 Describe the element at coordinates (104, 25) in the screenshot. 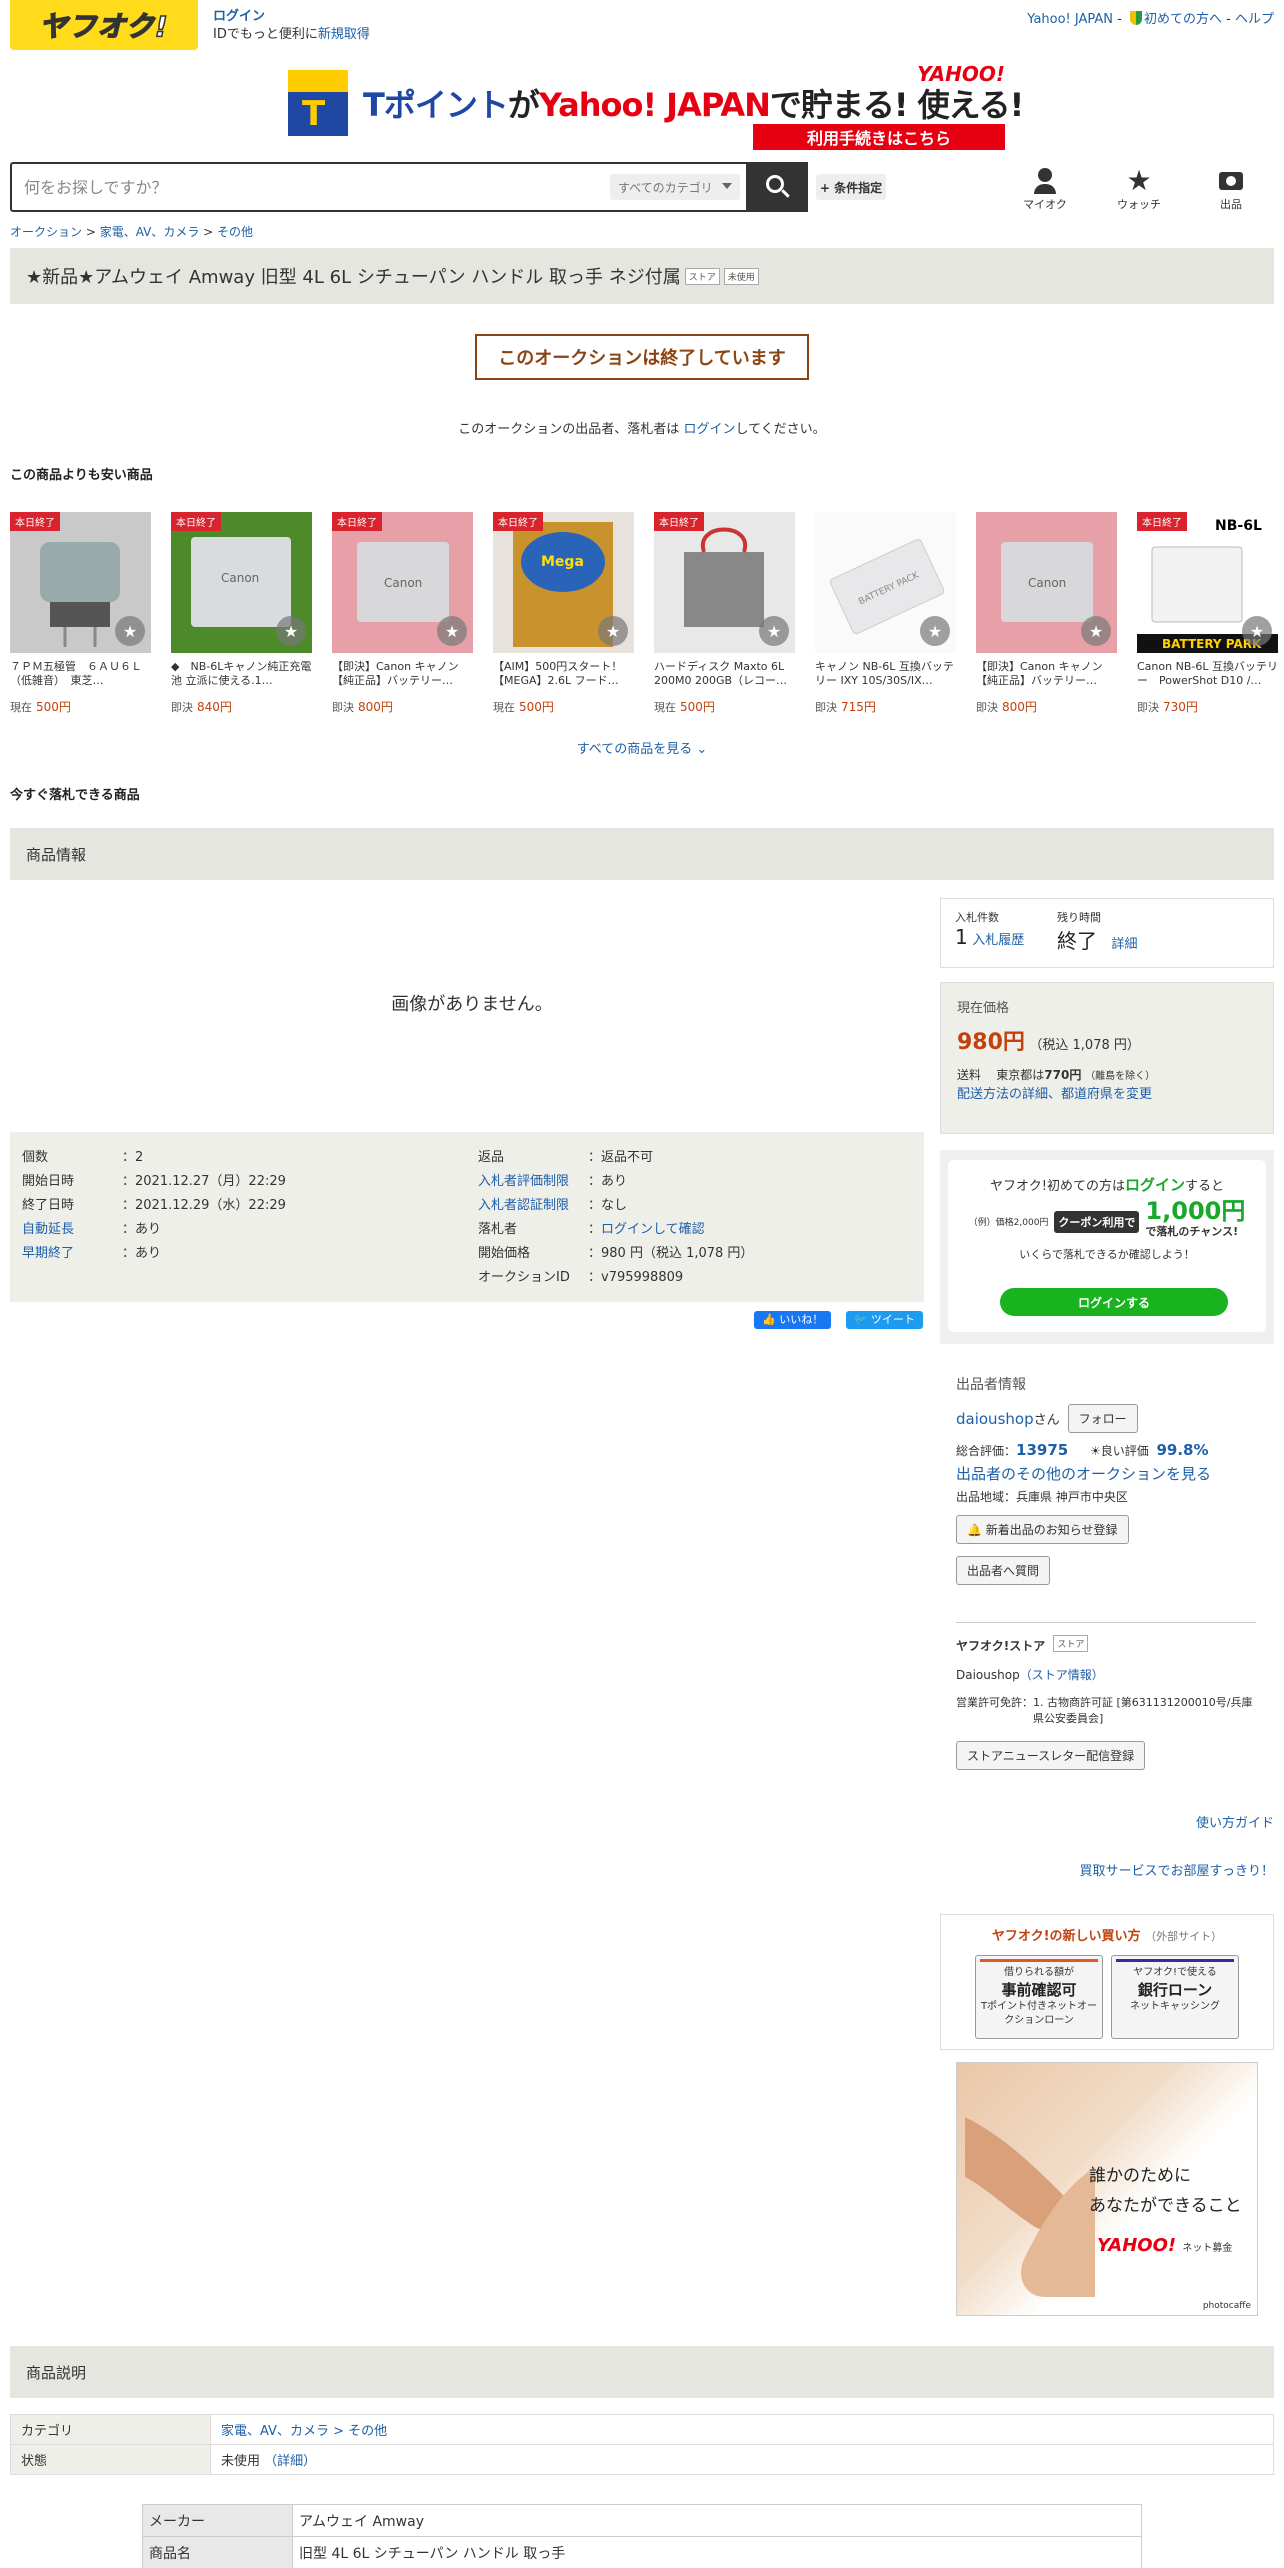

I see `yahuoku-logo: ヤフオク!` at that location.